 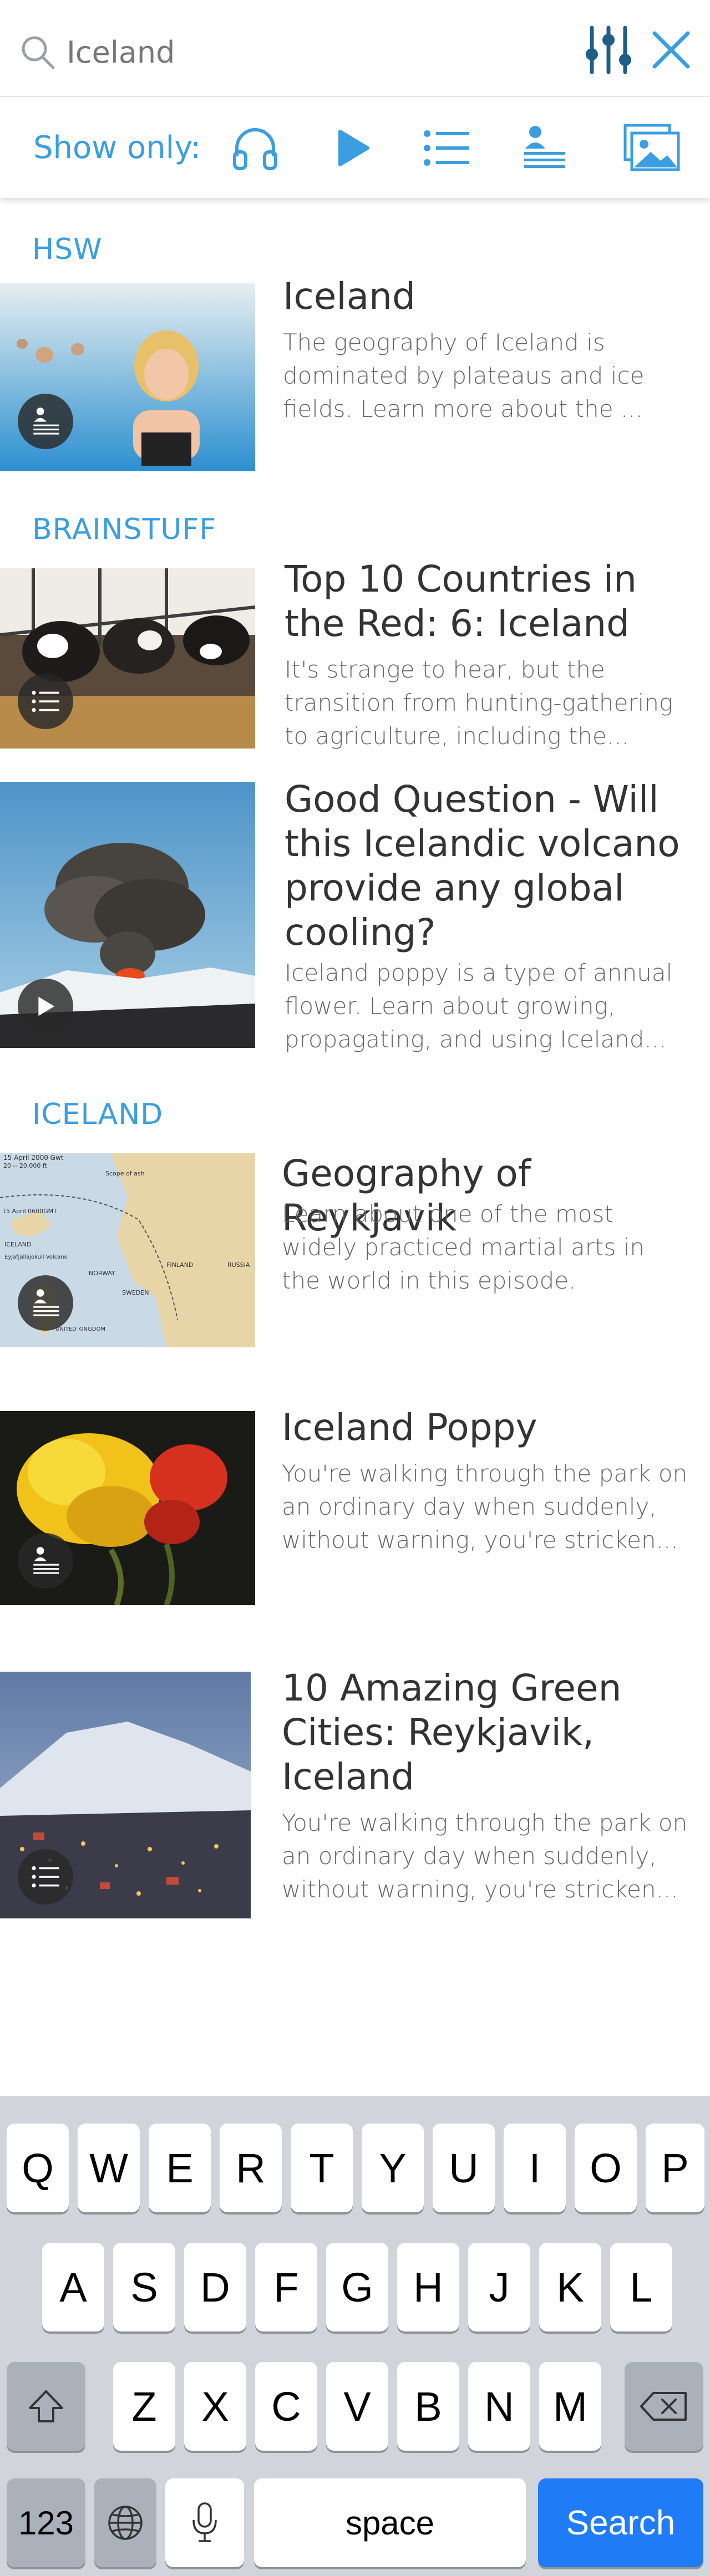 What do you see at coordinates (67, 250) in the screenshot?
I see `section-label-hsw: HSW` at bounding box center [67, 250].